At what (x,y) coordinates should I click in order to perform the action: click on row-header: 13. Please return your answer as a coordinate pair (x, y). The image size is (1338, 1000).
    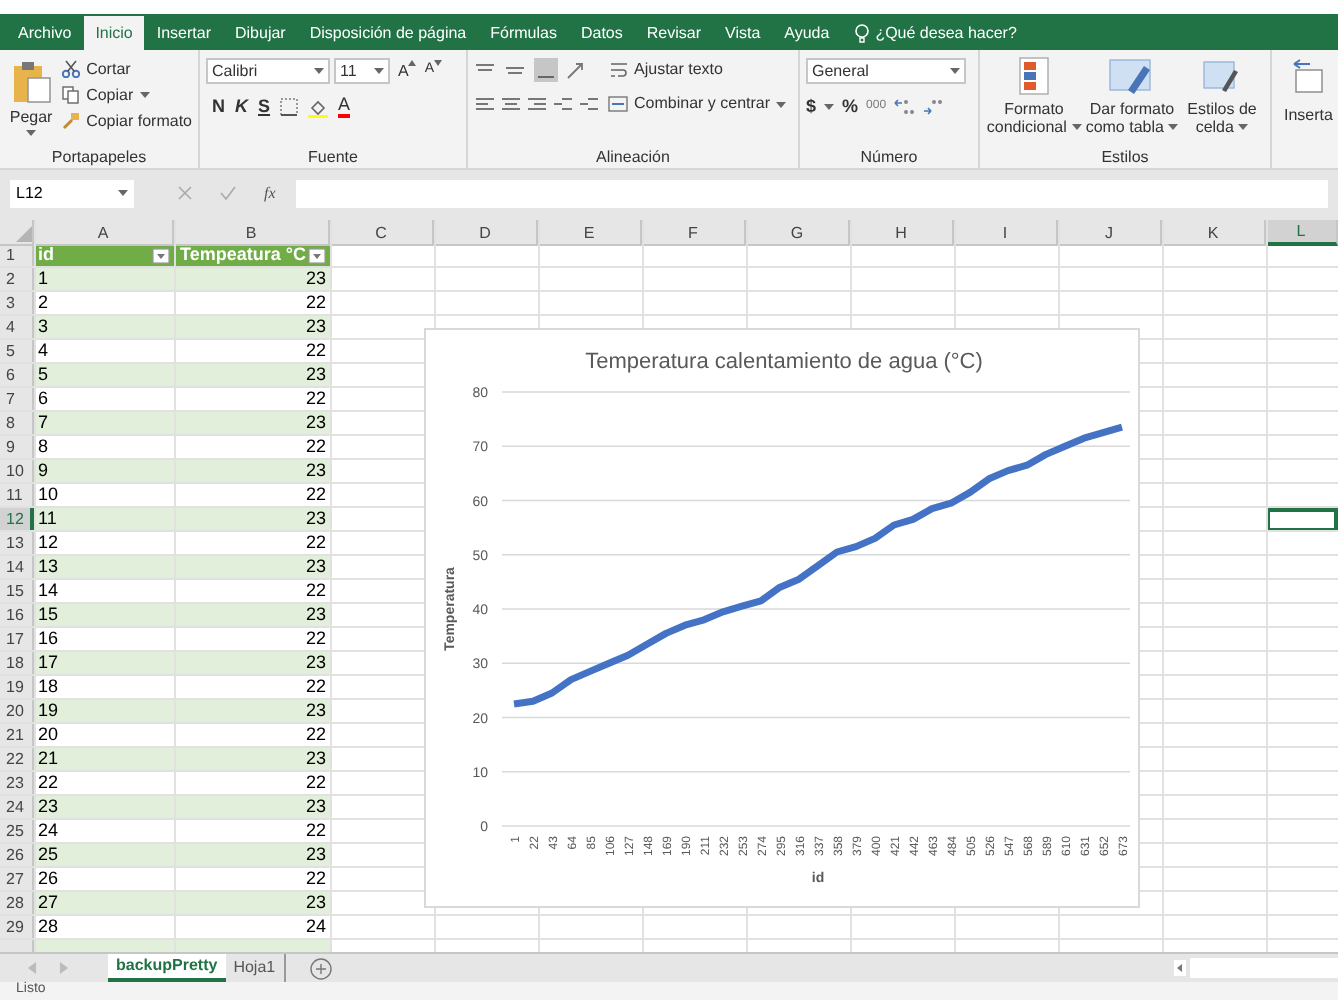
    Looking at the image, I should click on (17, 544).